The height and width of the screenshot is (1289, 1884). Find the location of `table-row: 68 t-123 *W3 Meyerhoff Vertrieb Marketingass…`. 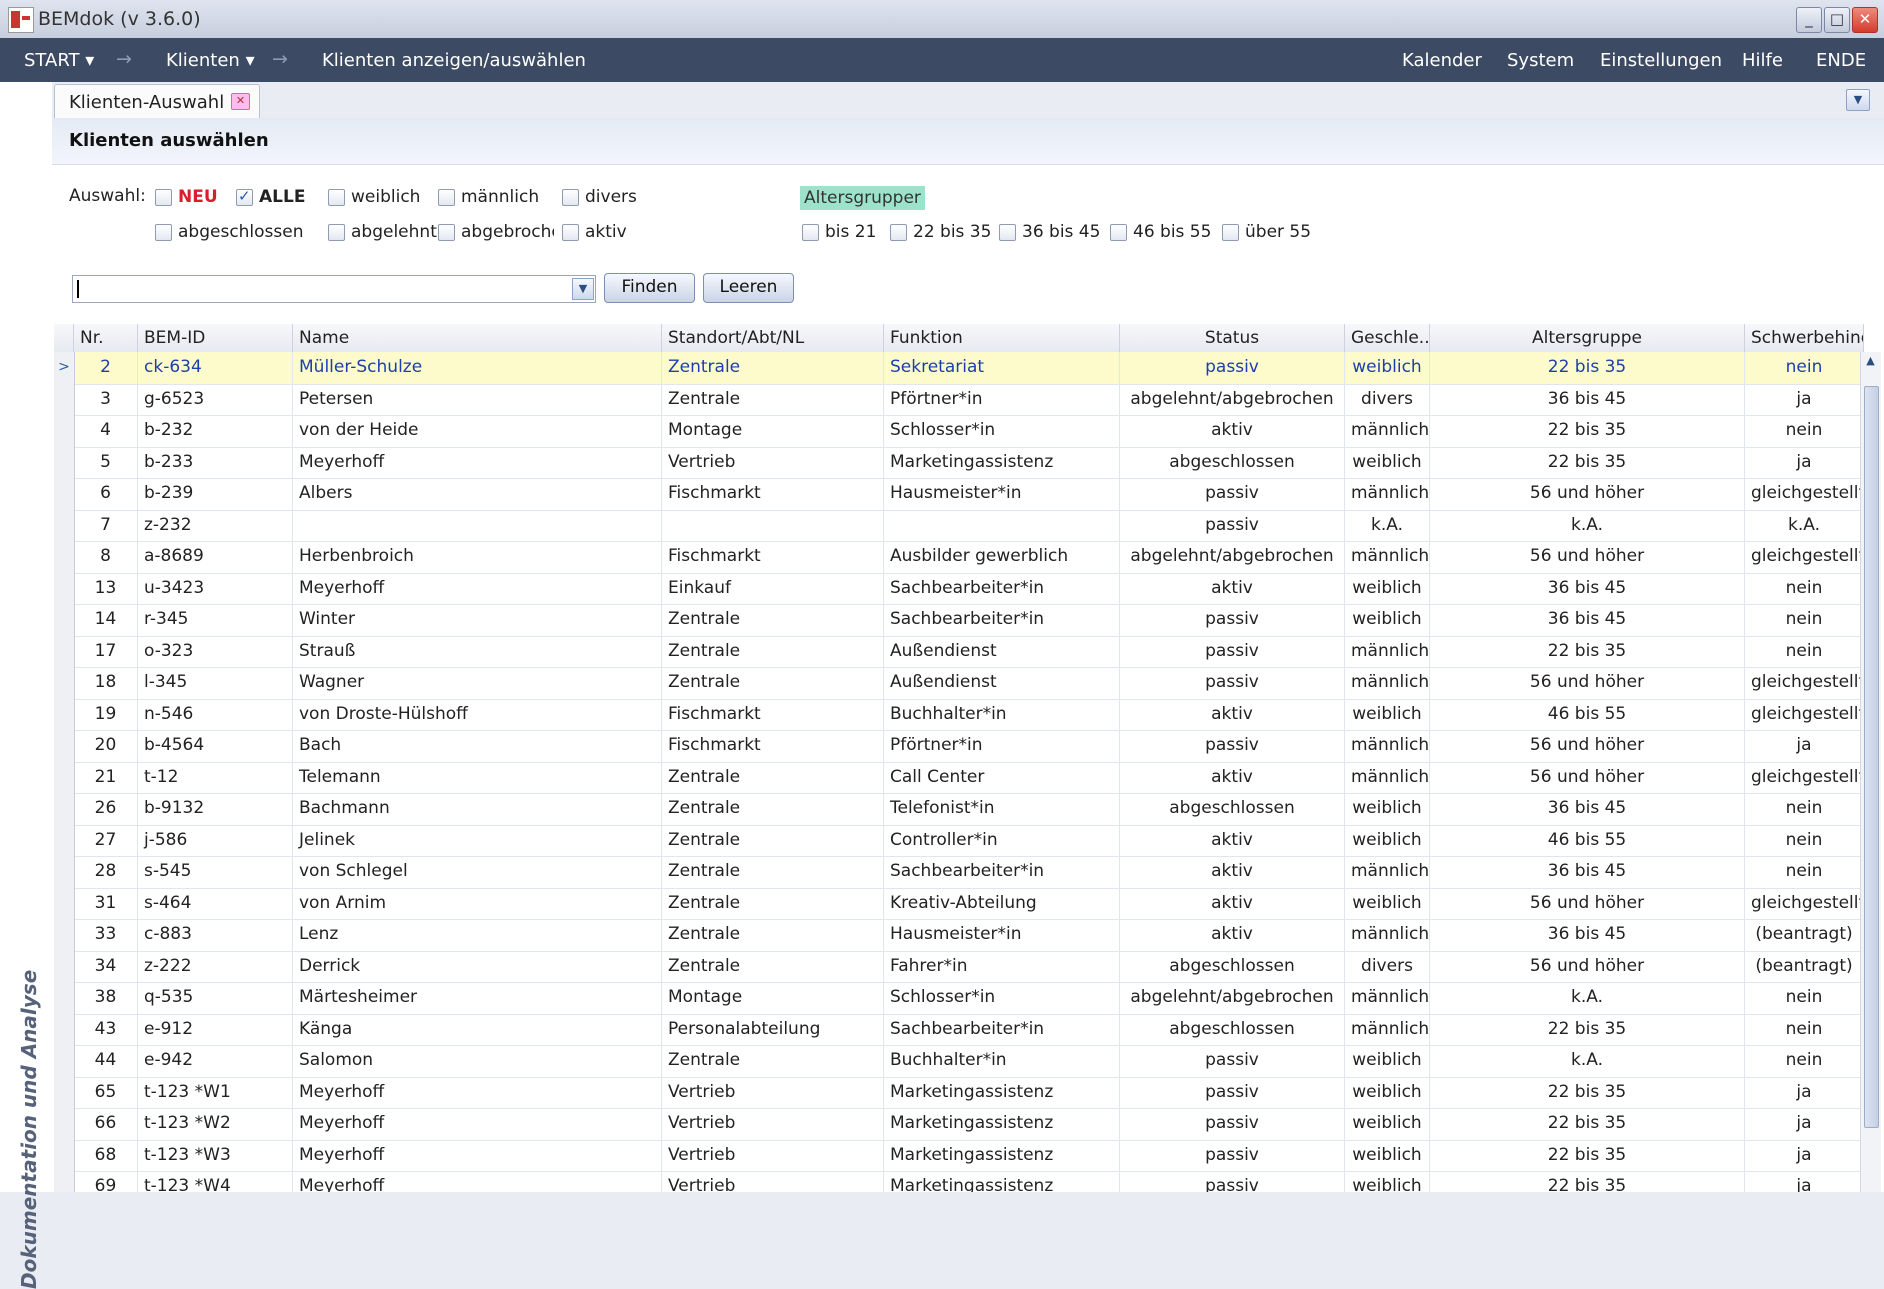

table-row: 68 t-123 *W3 Meyerhoff Vertrieb Marketingass… is located at coordinates (959, 1155).